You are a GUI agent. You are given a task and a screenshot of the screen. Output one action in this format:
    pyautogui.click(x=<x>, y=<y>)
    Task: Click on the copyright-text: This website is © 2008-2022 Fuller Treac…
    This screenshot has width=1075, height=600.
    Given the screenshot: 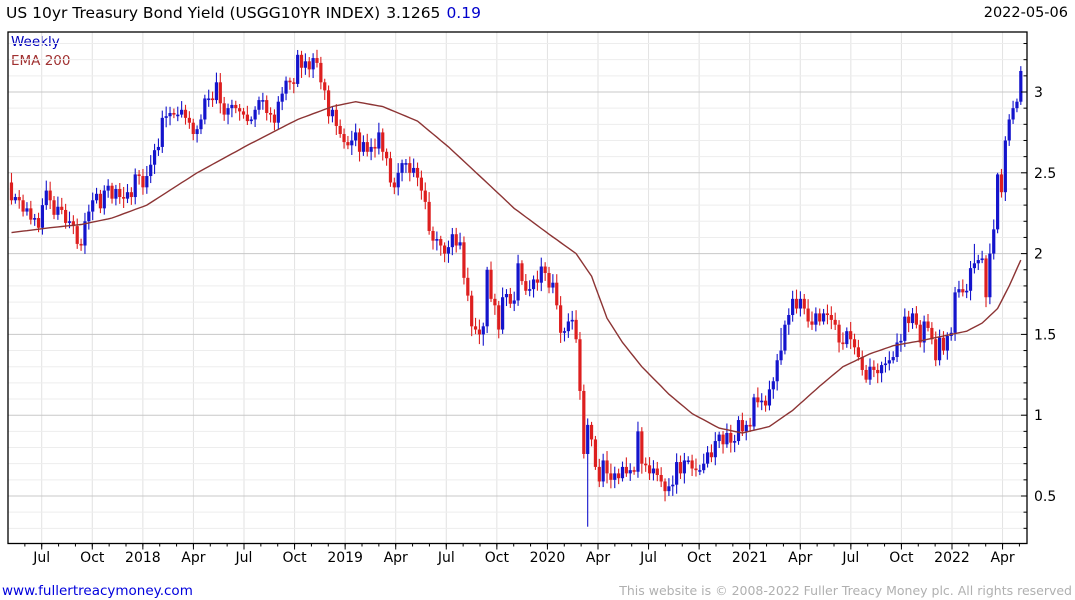 What is the action you would take?
    pyautogui.click(x=845, y=590)
    